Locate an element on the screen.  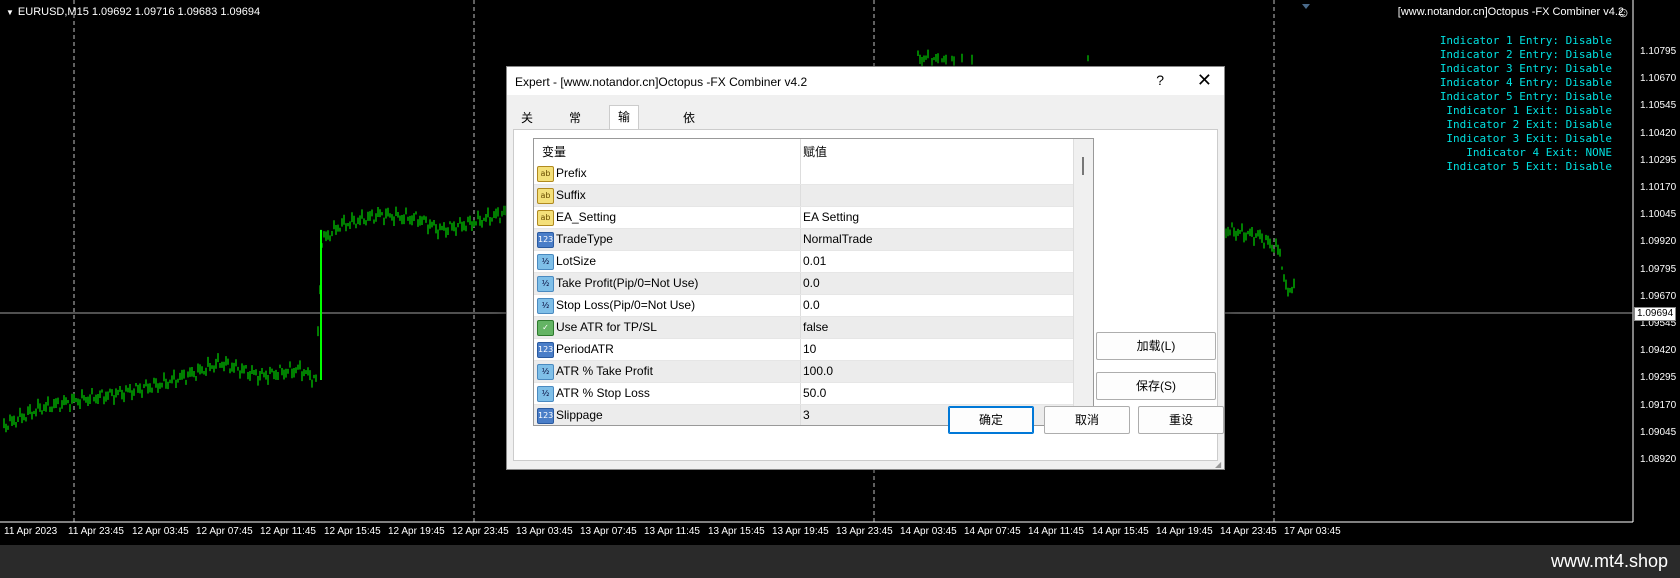
scrollbar-thumb is located at coordinates (1083, 166).